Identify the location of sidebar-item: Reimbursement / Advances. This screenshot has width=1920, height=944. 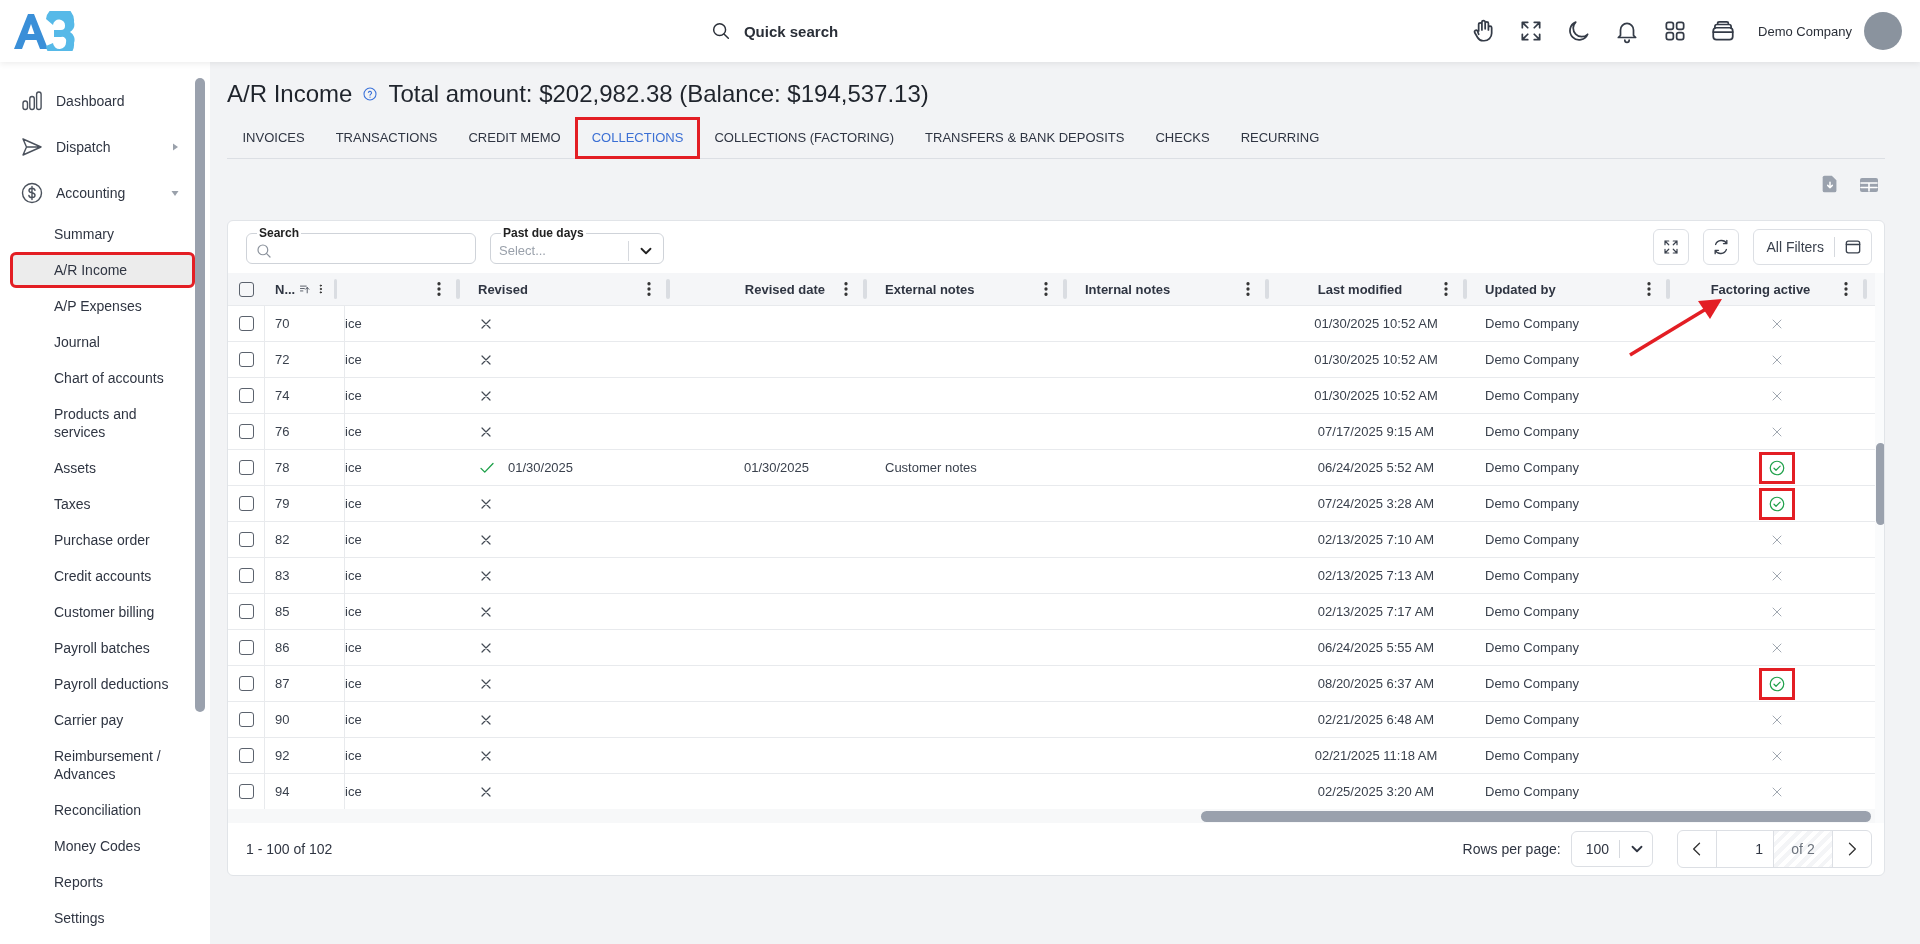
(102, 765).